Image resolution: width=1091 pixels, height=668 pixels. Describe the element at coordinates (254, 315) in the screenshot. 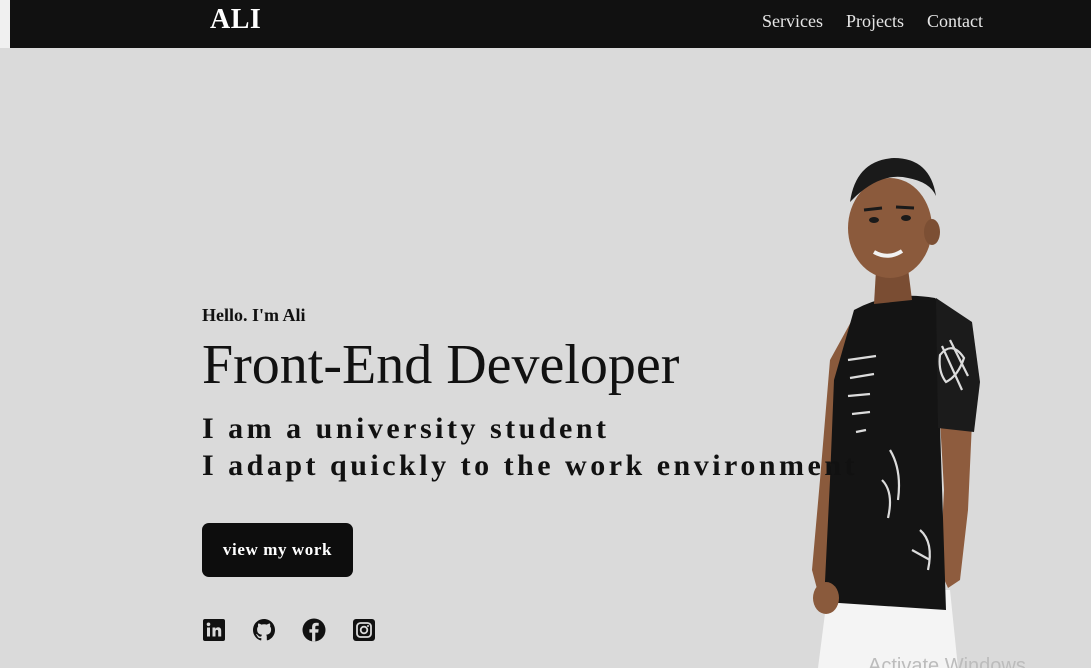

I see `greeting: Hello. I'm Ali` at that location.